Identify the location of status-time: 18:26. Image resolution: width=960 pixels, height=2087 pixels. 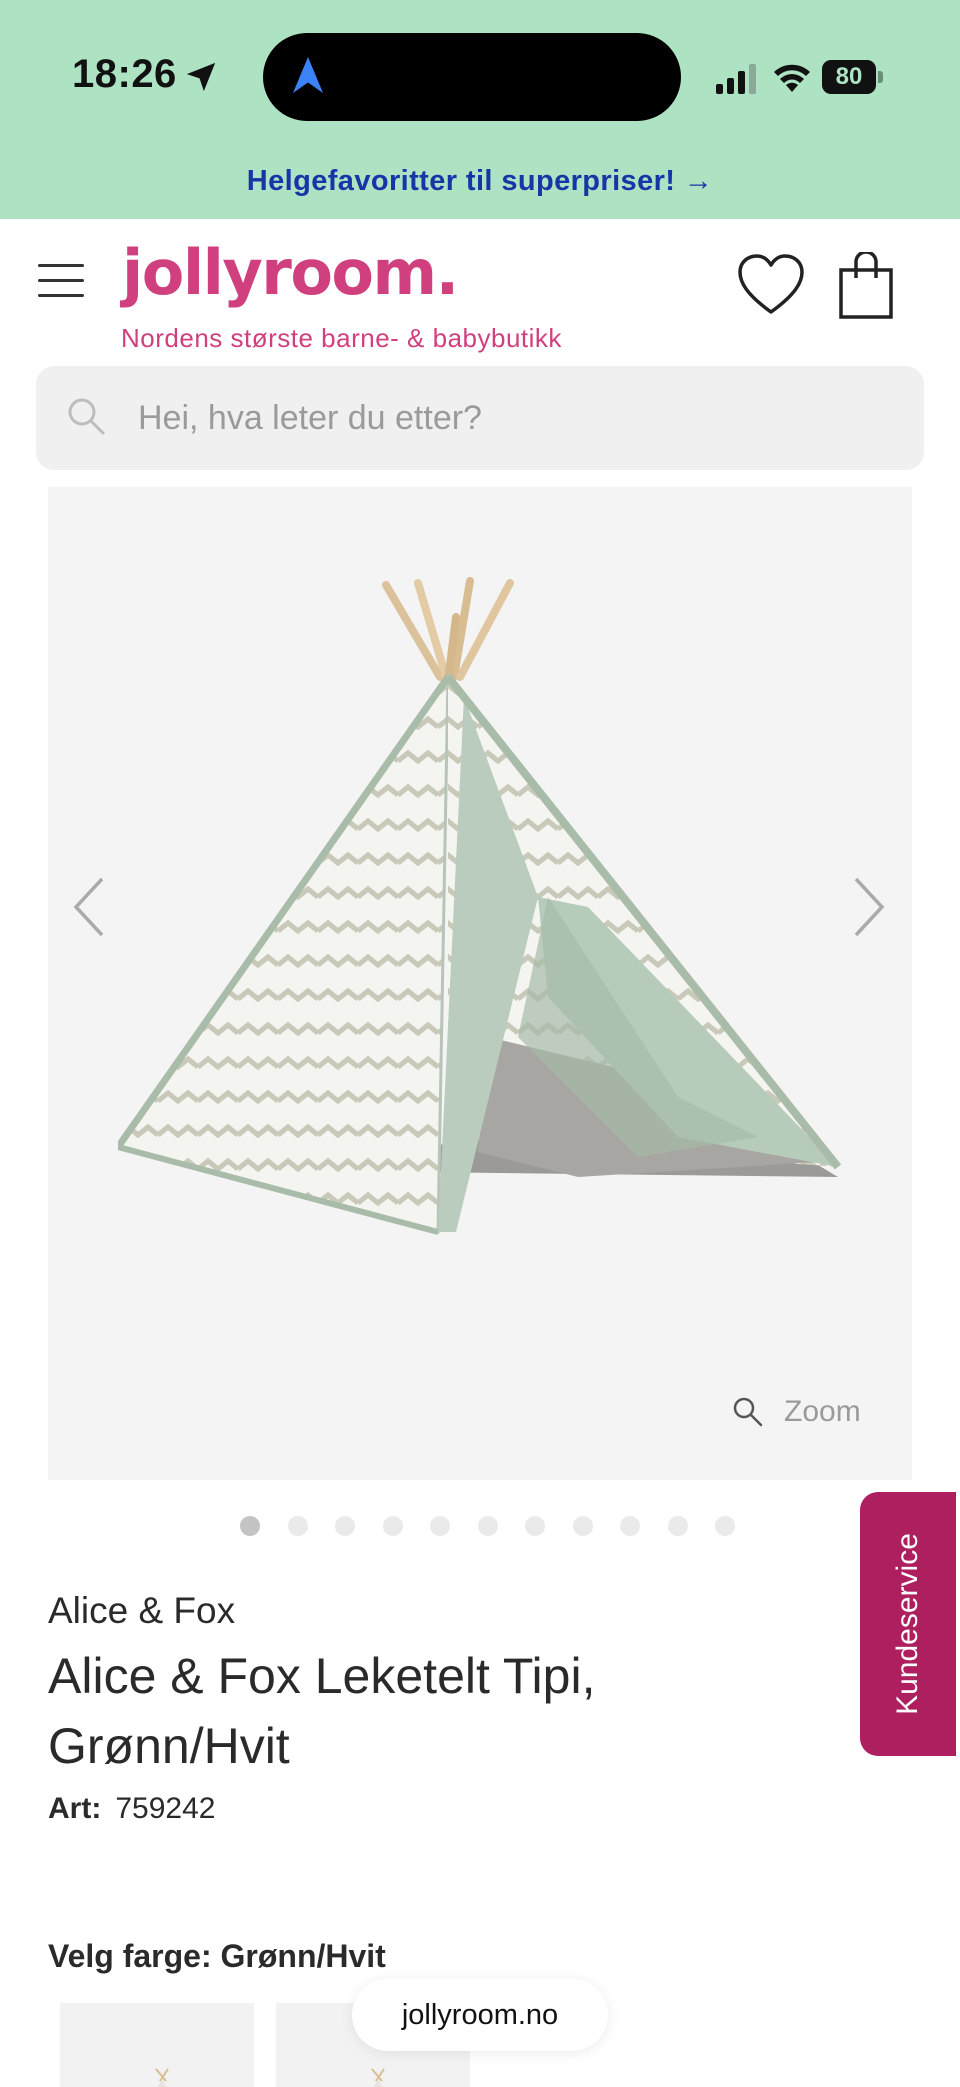
(124, 74).